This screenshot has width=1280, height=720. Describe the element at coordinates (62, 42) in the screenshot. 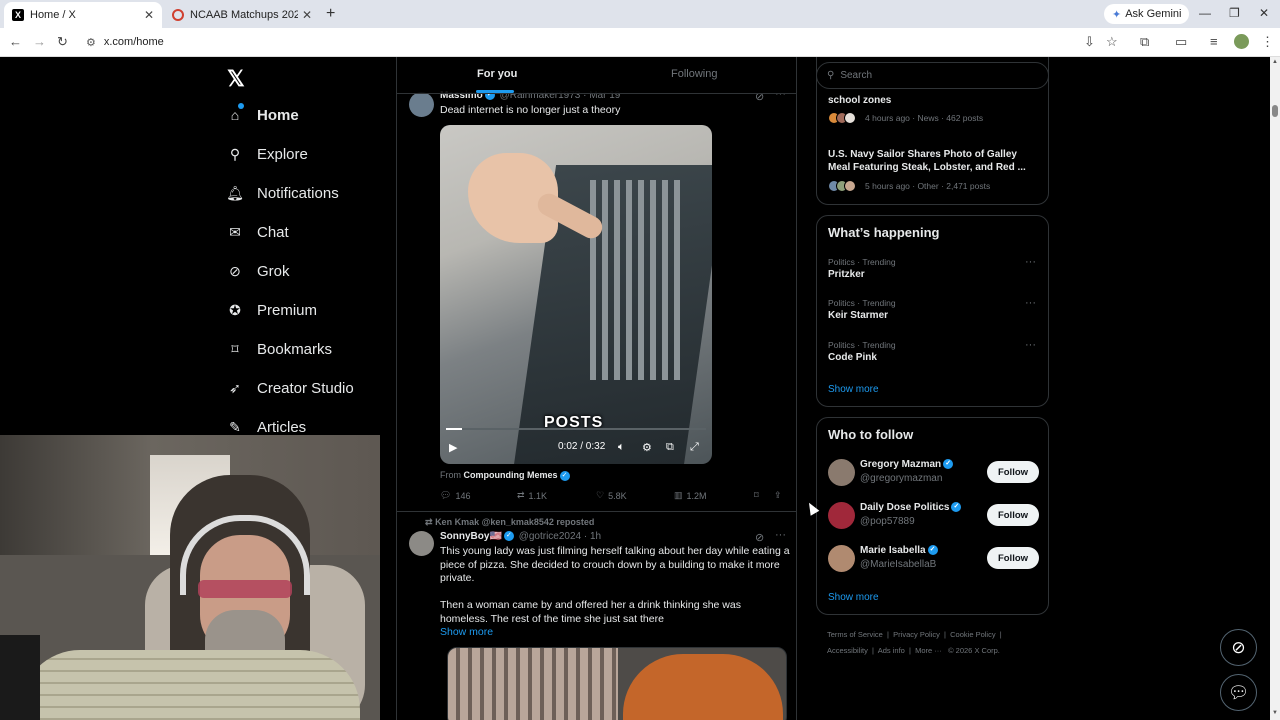

I see `reload-icon: ↻` at that location.